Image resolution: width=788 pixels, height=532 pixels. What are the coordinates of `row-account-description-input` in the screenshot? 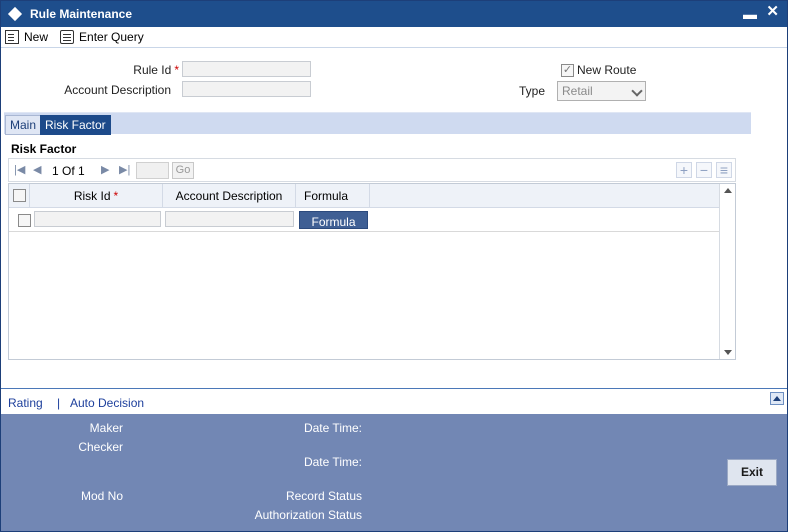 It's located at (229, 219).